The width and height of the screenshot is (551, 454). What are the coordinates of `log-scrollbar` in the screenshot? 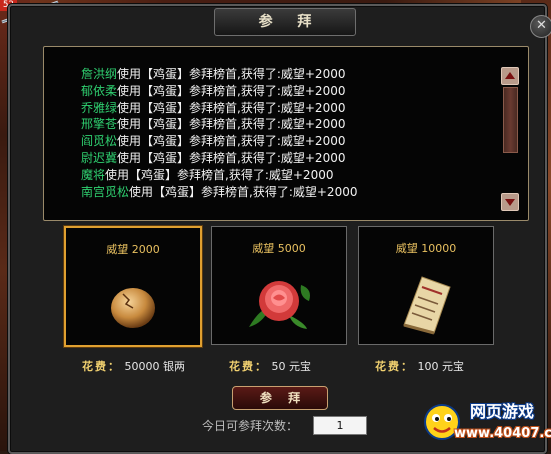 It's located at (510, 140).